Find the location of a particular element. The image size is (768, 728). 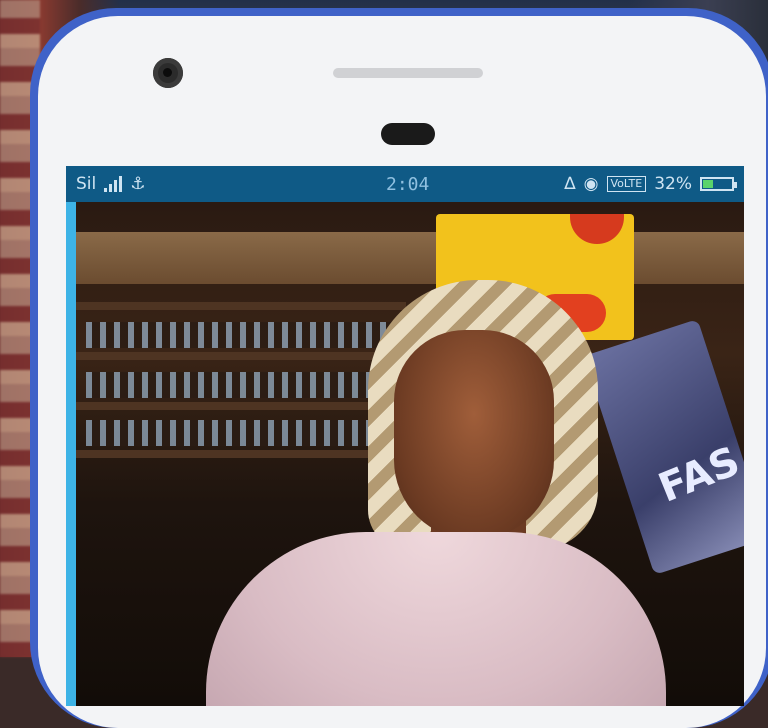

proximity-sensor is located at coordinates (408, 134).